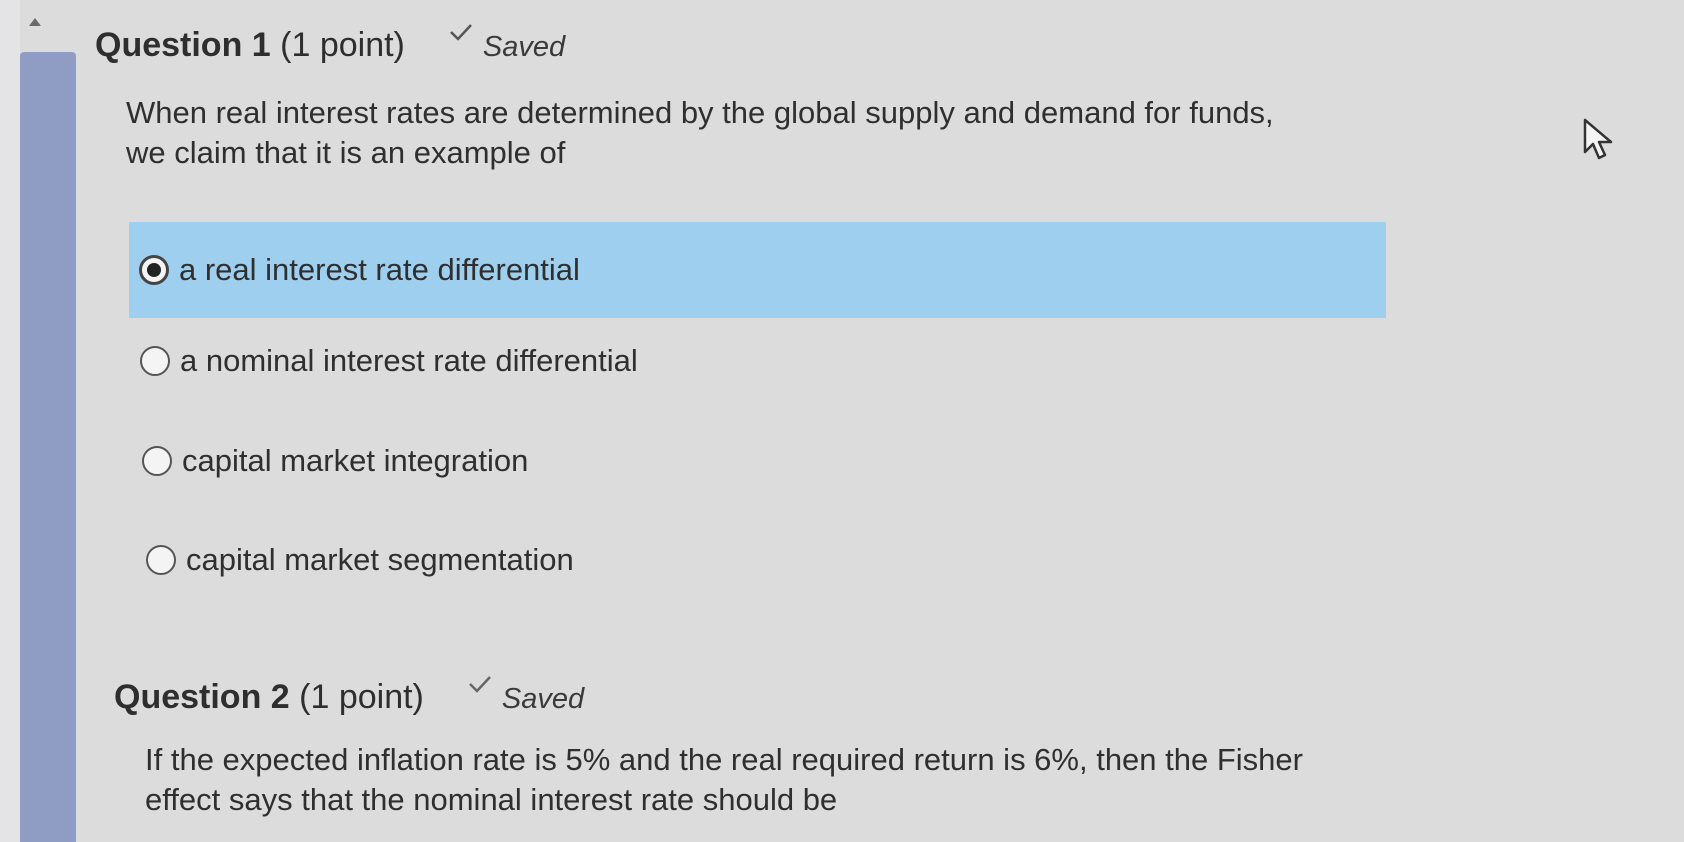 The width and height of the screenshot is (1684, 842). I want to click on question-2-points: (1 point), so click(361, 697).